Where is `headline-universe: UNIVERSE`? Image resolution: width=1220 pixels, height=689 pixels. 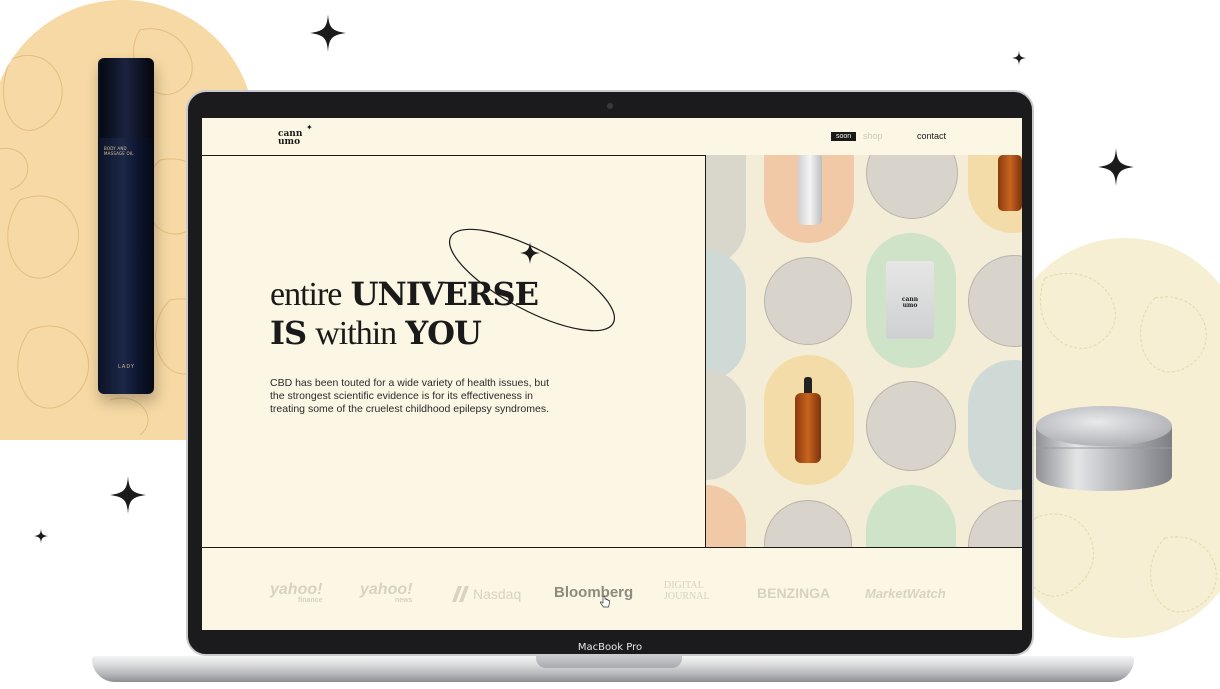 headline-universe: UNIVERSE is located at coordinates (444, 294).